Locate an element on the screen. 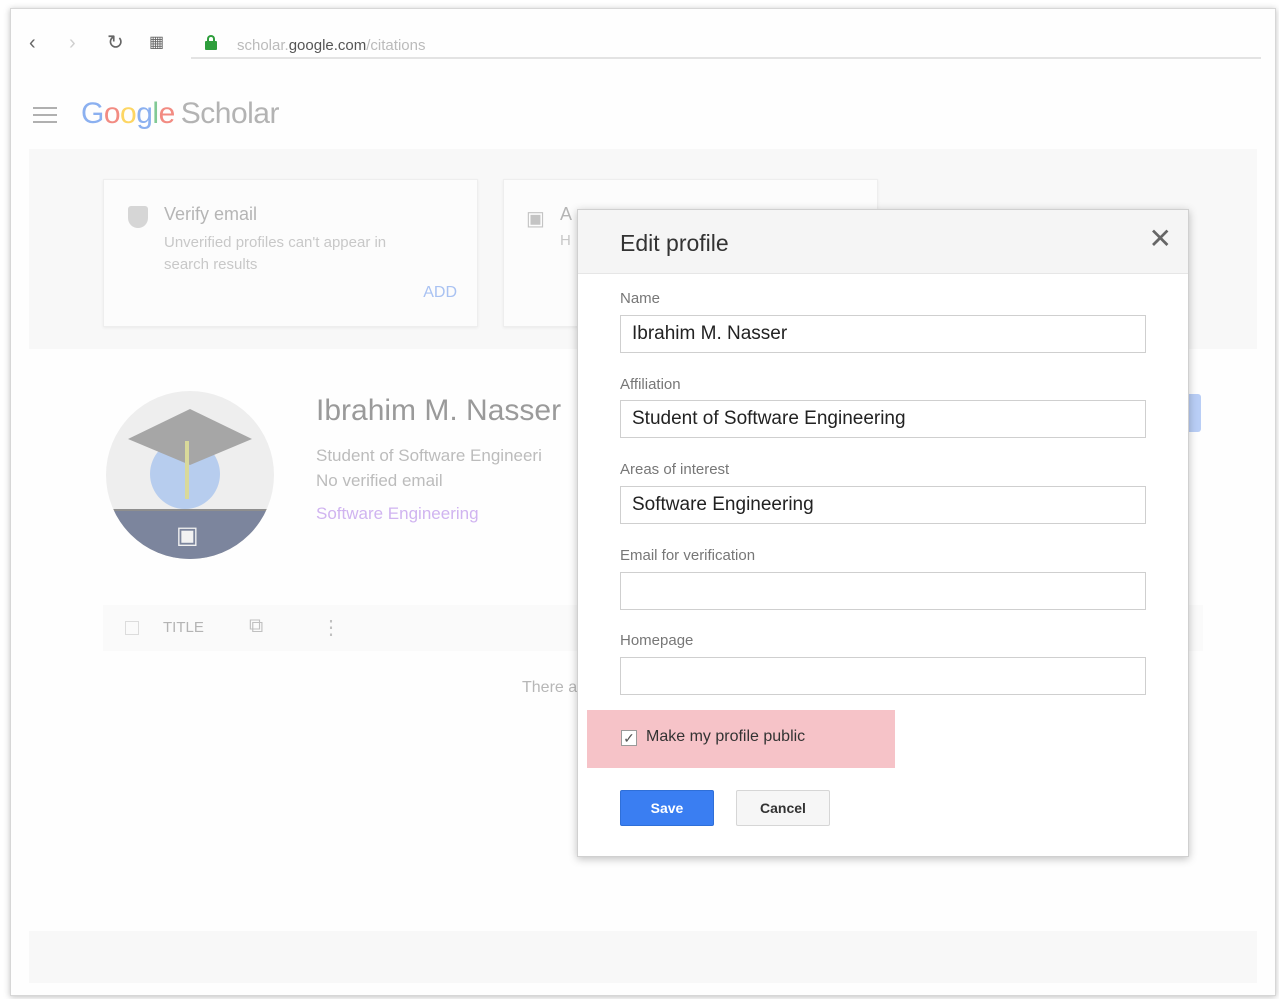 The image size is (1279, 999). homepage-label: Homepage is located at coordinates (657, 640).